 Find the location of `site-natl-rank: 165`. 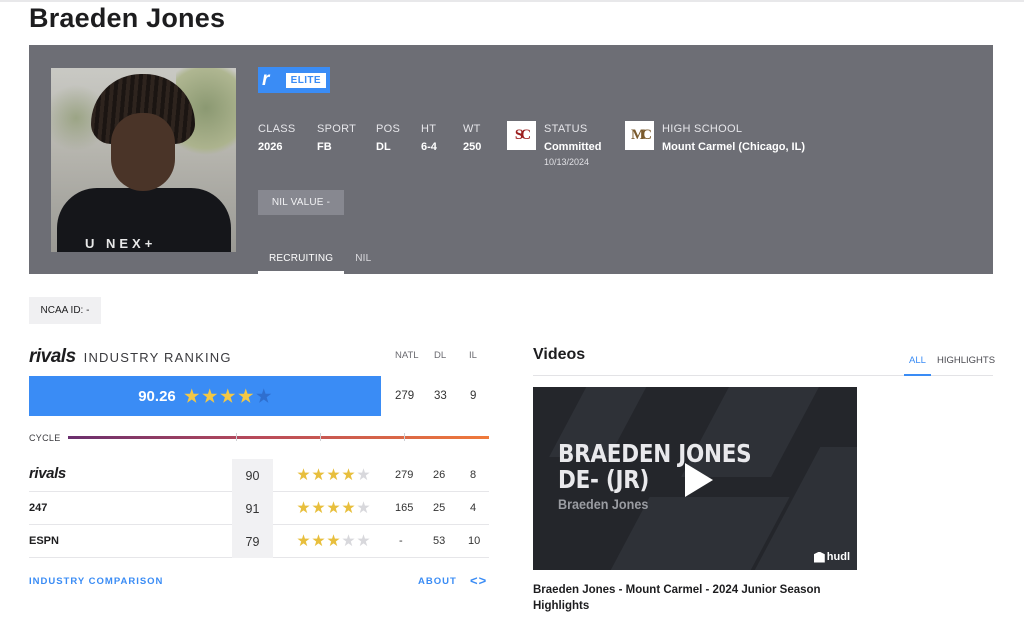

site-natl-rank: 165 is located at coordinates (404, 508).